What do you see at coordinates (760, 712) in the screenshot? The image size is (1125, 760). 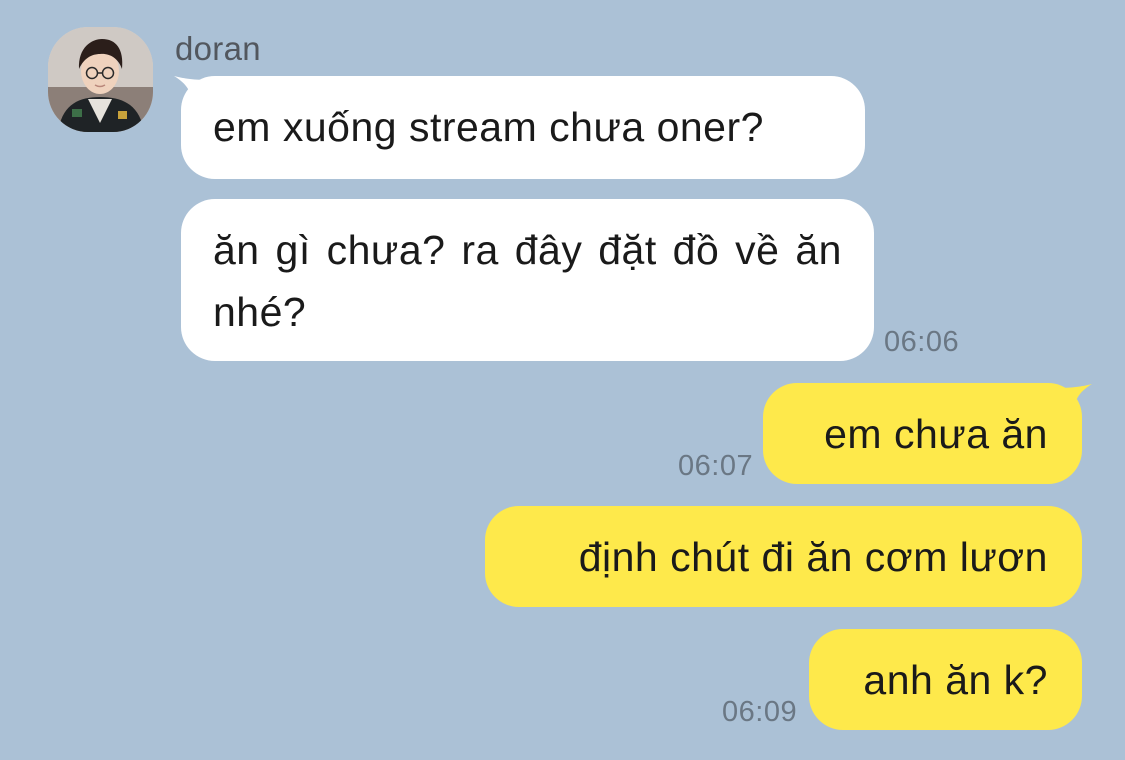 I see `message-timestamp: 06:09` at bounding box center [760, 712].